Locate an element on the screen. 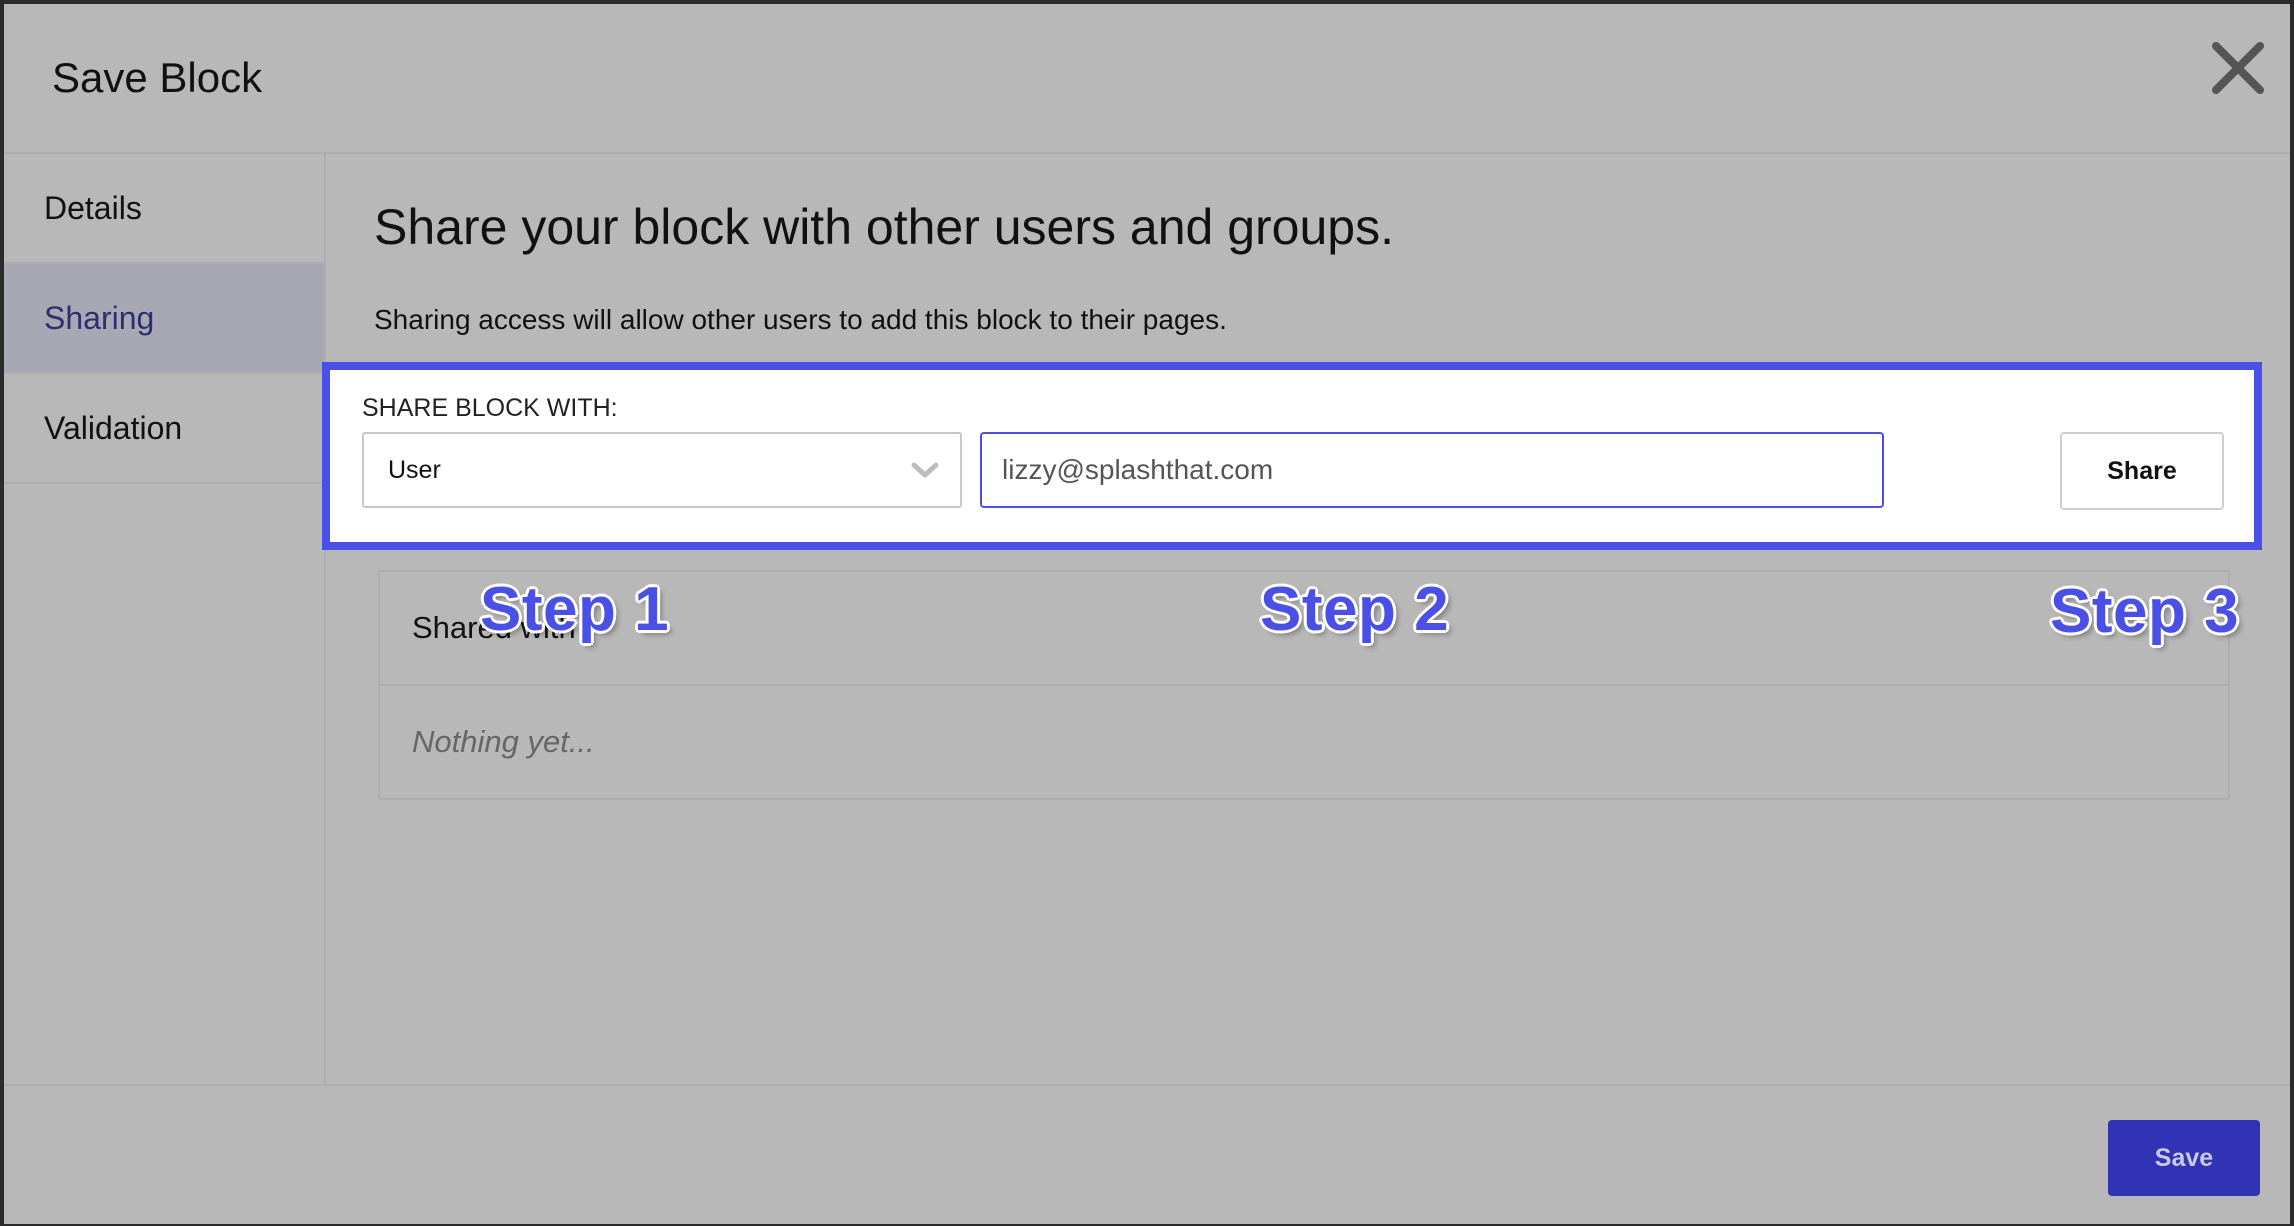 The image size is (2294, 1226). share-button: Share is located at coordinates (2142, 471).